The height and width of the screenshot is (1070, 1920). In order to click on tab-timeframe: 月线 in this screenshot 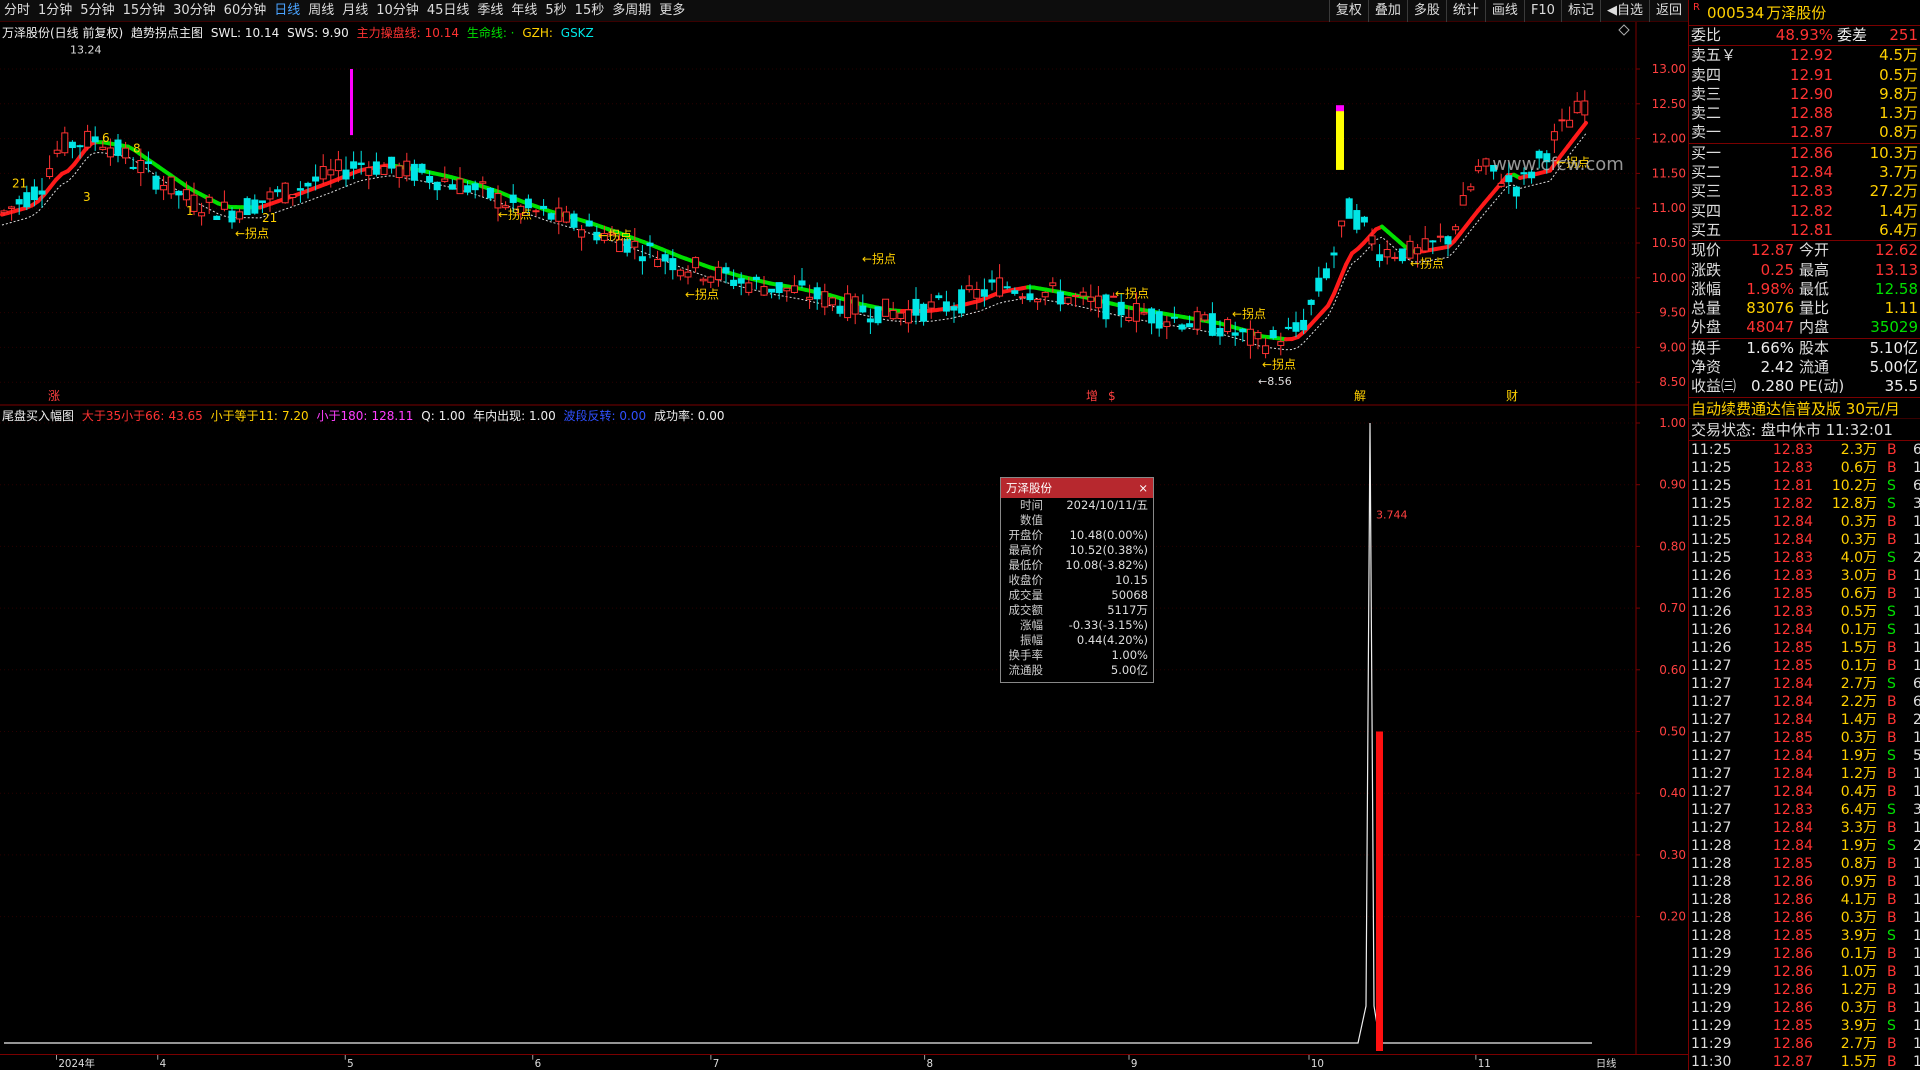, I will do `click(355, 11)`.